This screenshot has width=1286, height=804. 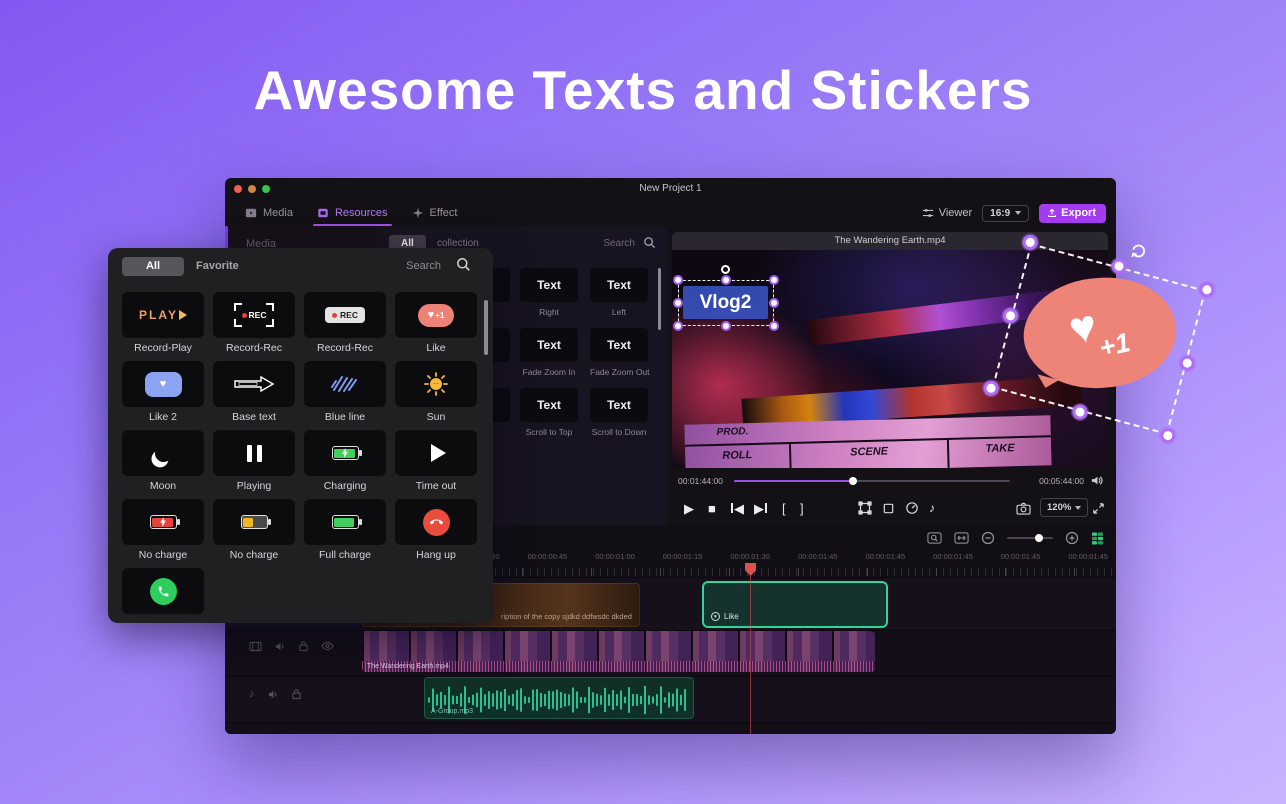 What do you see at coordinates (934, 538) in the screenshot?
I see `zoom-to-selection-icon` at bounding box center [934, 538].